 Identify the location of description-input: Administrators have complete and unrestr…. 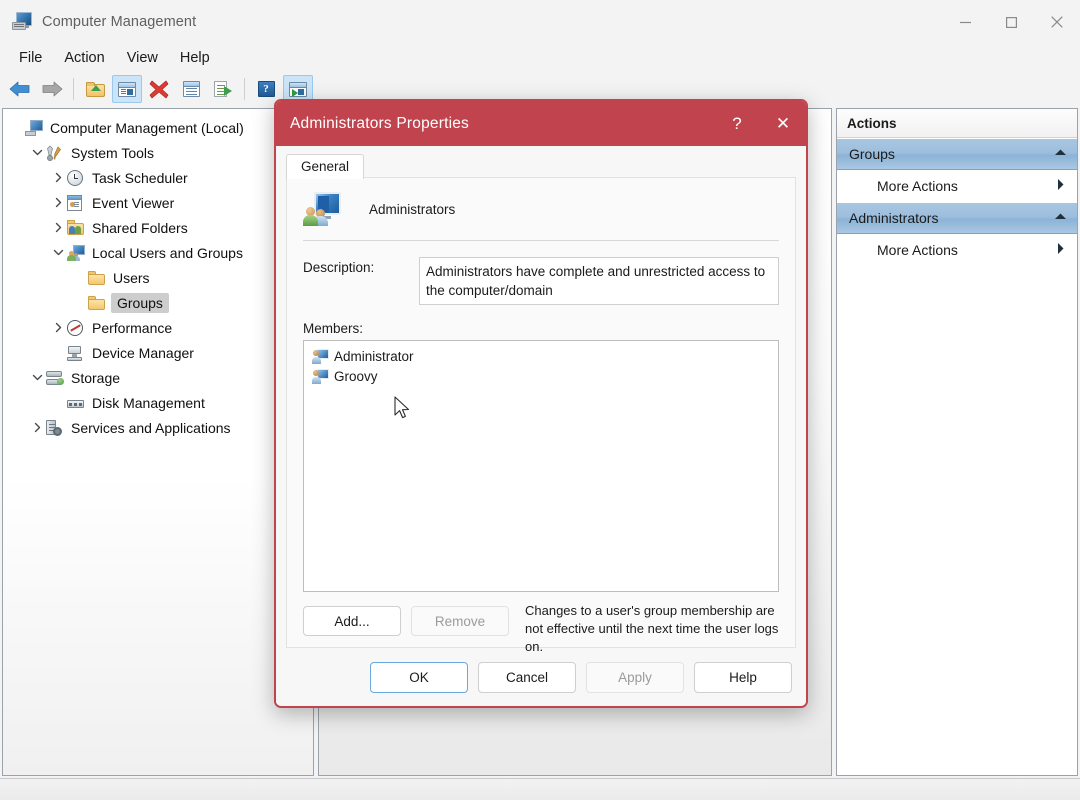
(599, 281).